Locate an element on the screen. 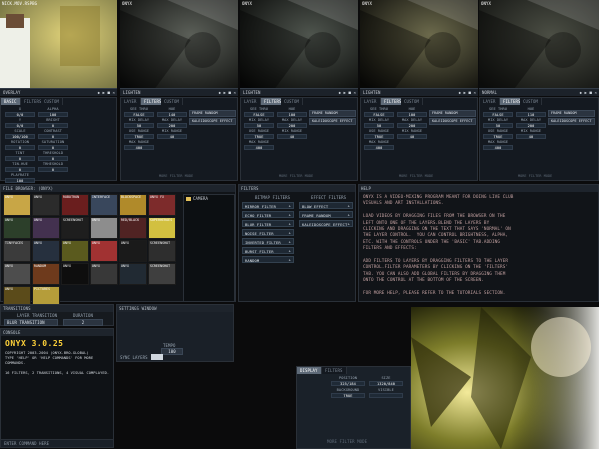 This screenshot has height=449, width=599. file-thumb: TINYFACES is located at coordinates (17, 251).